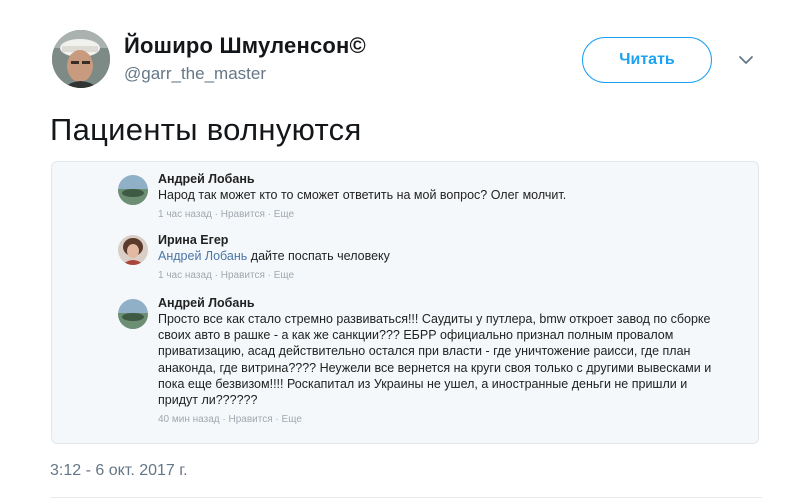 This screenshot has height=503, width=800. I want to click on author-avatar, so click(81, 59).